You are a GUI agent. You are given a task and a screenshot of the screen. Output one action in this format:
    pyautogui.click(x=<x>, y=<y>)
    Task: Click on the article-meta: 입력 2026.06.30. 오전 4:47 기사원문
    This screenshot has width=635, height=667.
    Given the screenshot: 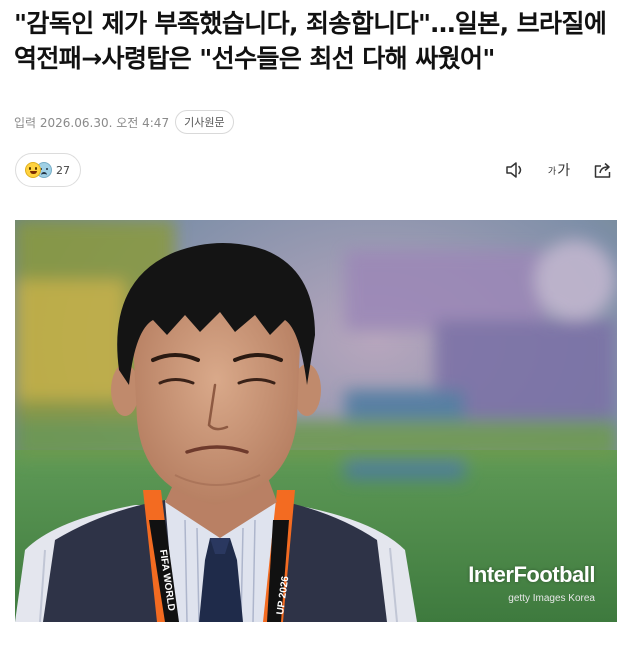 What is the action you would take?
    pyautogui.click(x=124, y=122)
    